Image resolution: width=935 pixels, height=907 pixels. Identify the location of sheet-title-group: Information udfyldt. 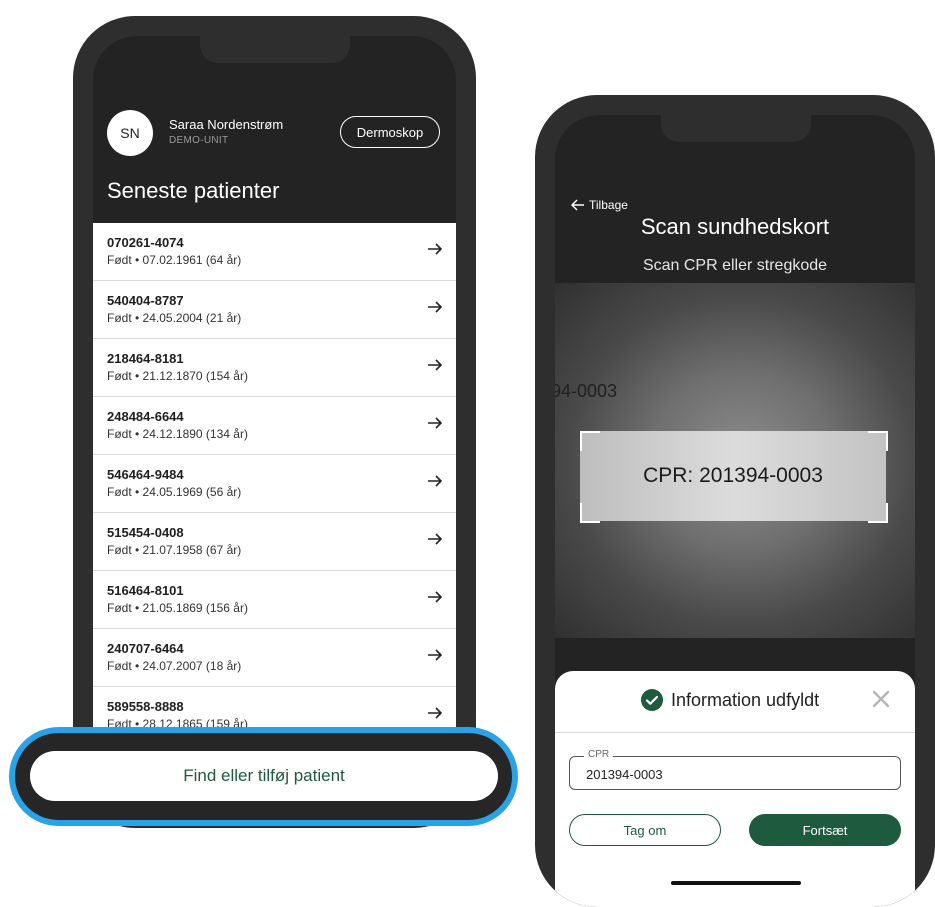
(730, 700).